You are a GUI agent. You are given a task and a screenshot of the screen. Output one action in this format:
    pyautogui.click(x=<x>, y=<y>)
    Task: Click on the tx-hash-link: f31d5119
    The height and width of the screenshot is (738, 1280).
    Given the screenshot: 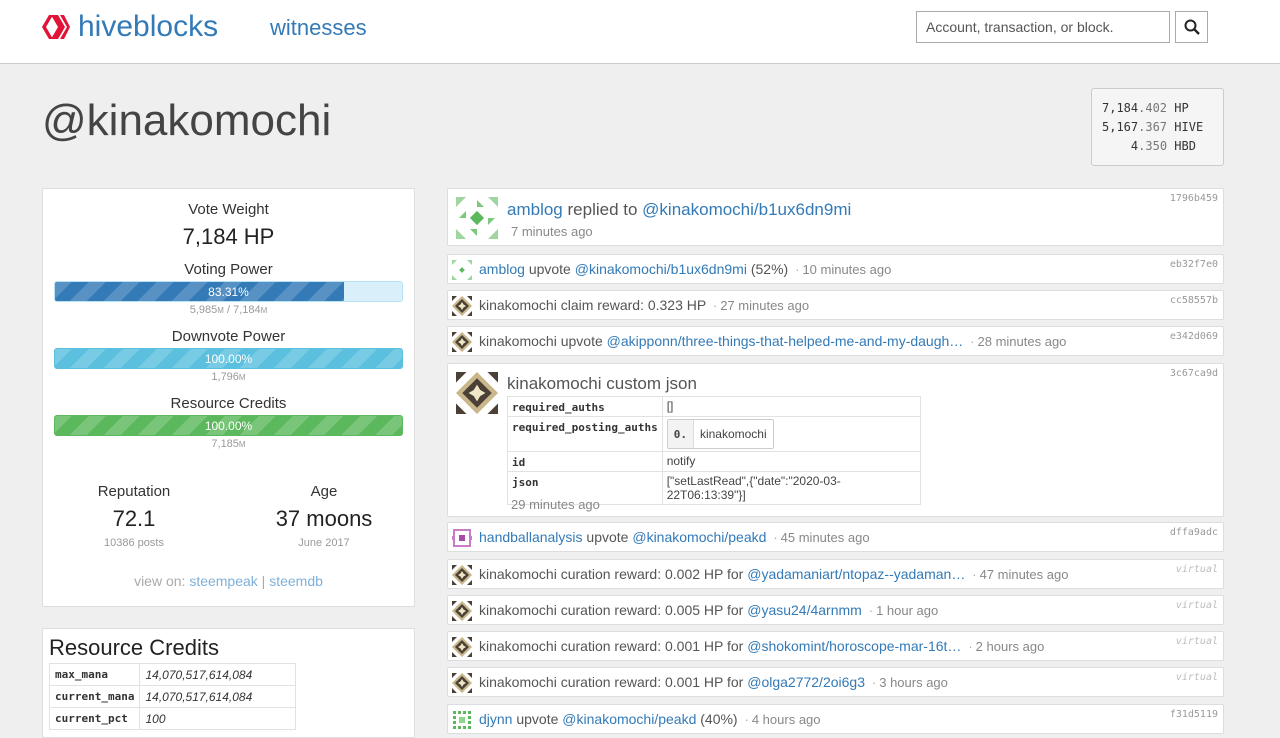 What is the action you would take?
    pyautogui.click(x=1194, y=714)
    